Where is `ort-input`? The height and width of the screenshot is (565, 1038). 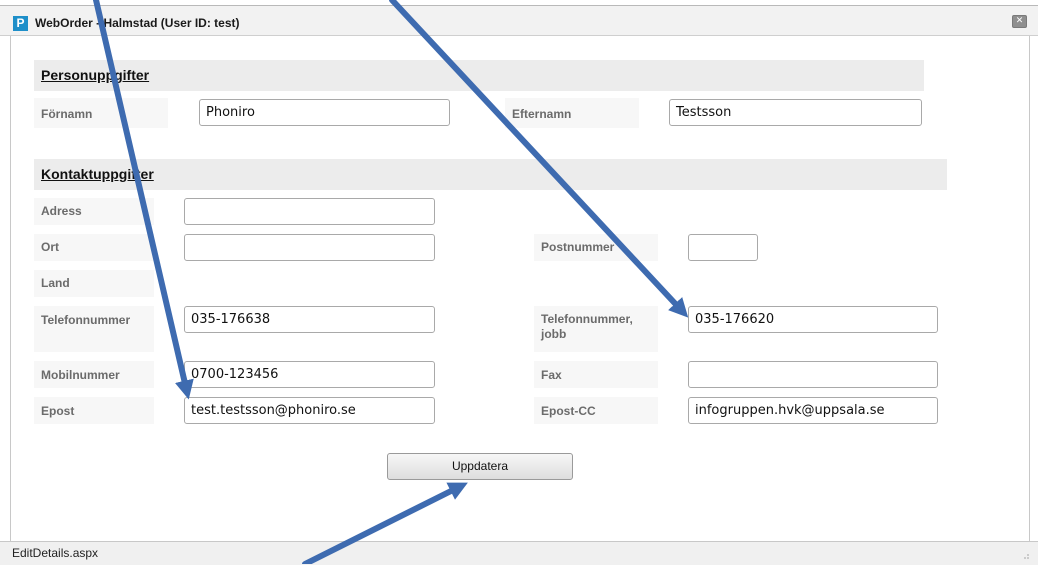 ort-input is located at coordinates (309, 247).